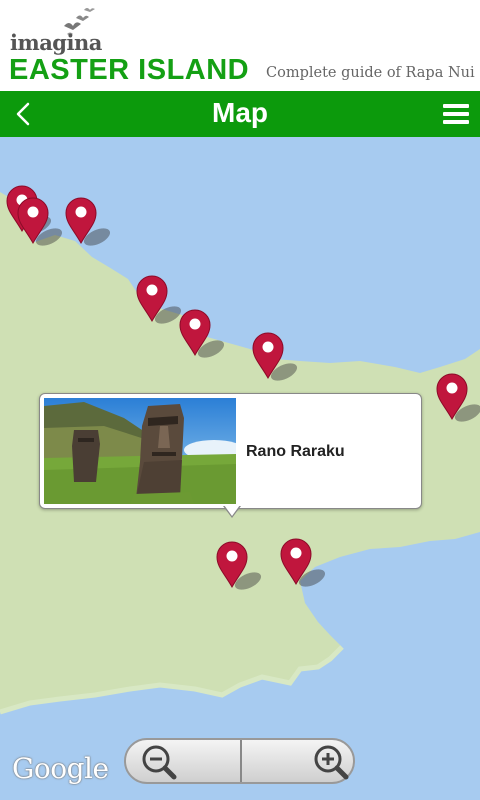  I want to click on place-photo, so click(140, 451).